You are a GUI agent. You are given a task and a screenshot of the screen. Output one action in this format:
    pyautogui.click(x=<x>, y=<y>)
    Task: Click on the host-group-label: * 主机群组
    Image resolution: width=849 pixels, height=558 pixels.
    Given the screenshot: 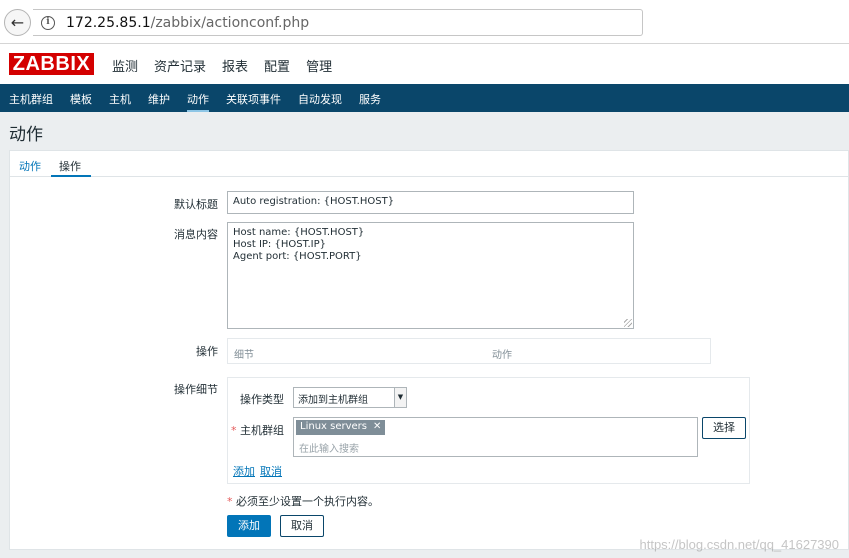 What is the action you would take?
    pyautogui.click(x=256, y=430)
    